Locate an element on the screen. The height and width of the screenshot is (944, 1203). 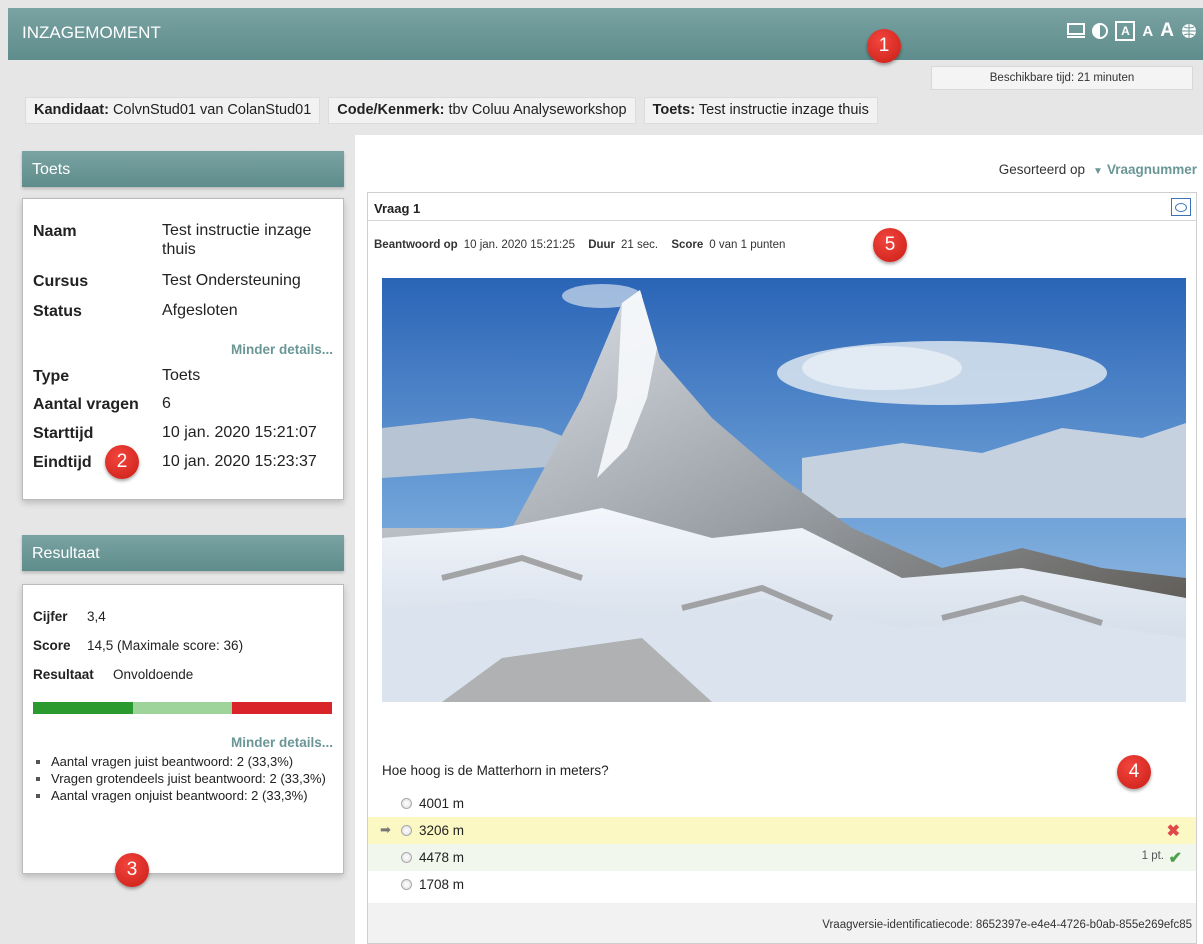
callout-badge: 5 is located at coordinates (890, 245).